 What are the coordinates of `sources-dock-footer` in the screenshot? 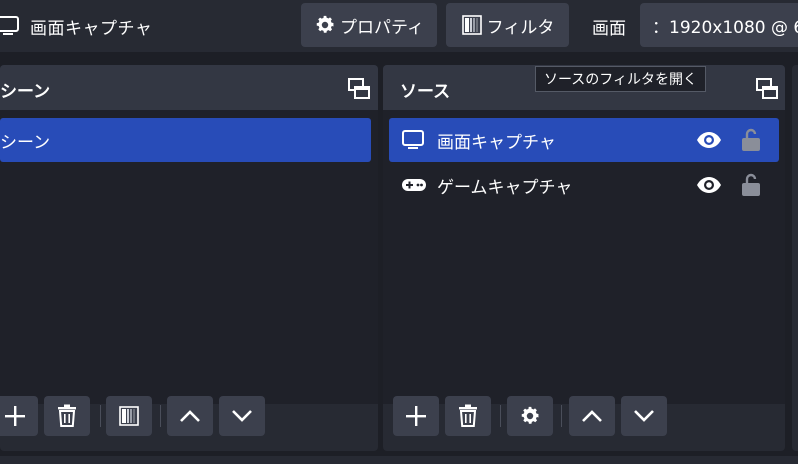 It's located at (584, 423).